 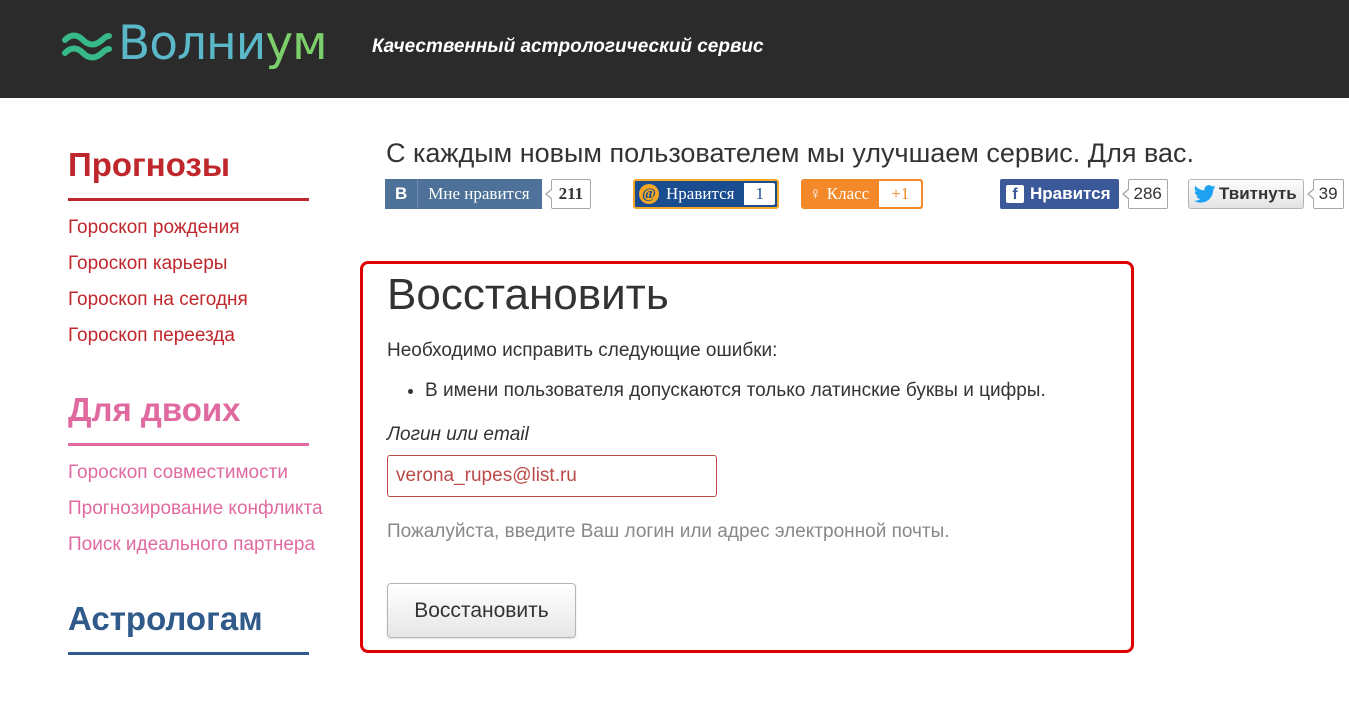 I want to click on mail-like-widget: @ Нравится 1, so click(x=706, y=194).